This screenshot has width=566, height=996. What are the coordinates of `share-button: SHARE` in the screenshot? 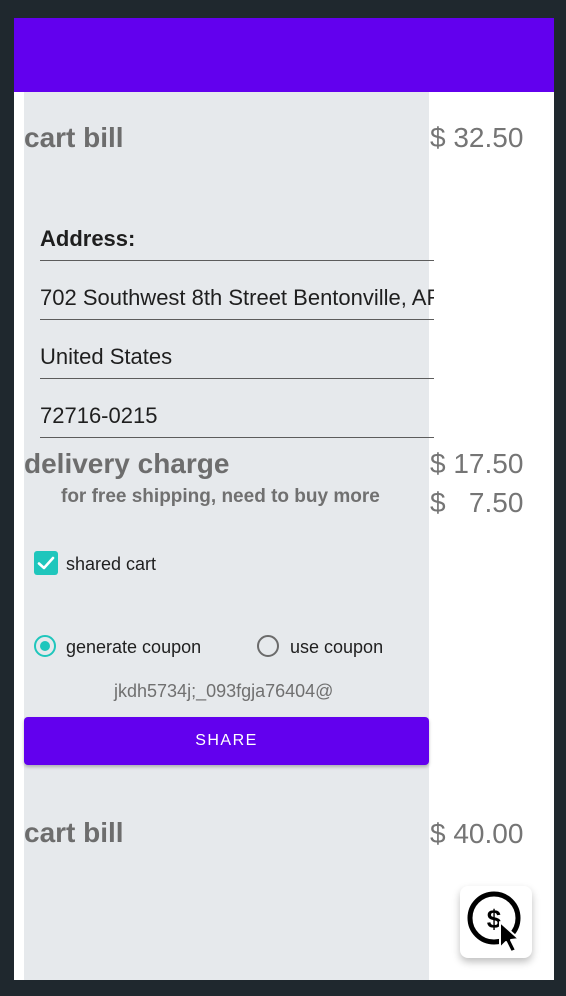 It's located at (226, 741).